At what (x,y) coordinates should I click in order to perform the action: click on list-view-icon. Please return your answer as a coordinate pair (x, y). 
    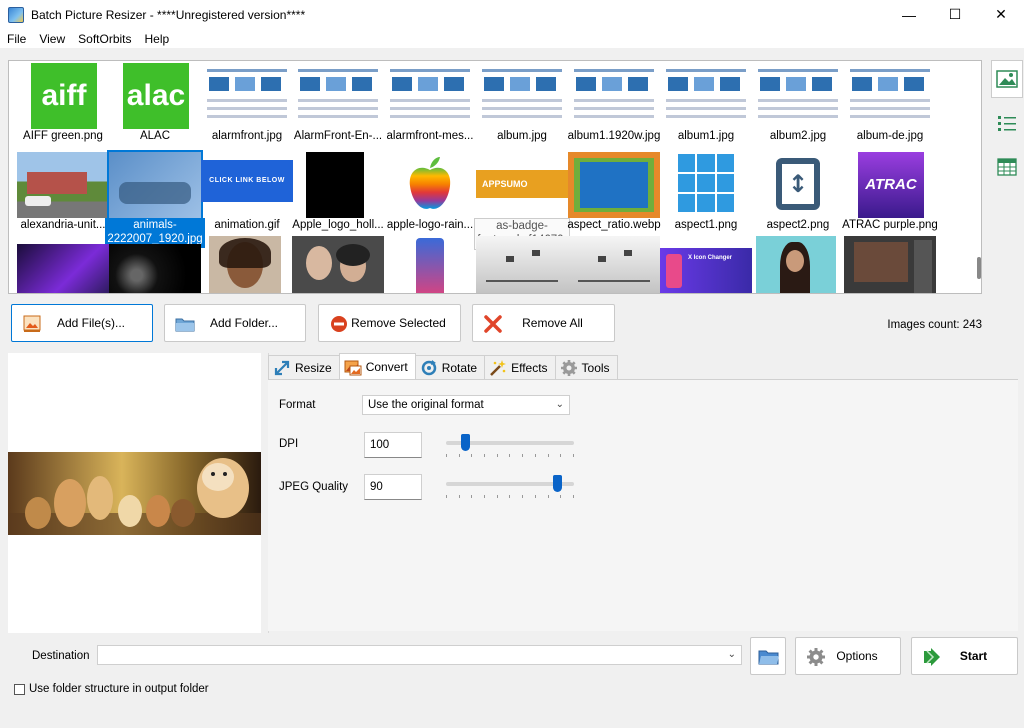
    Looking at the image, I should click on (1007, 123).